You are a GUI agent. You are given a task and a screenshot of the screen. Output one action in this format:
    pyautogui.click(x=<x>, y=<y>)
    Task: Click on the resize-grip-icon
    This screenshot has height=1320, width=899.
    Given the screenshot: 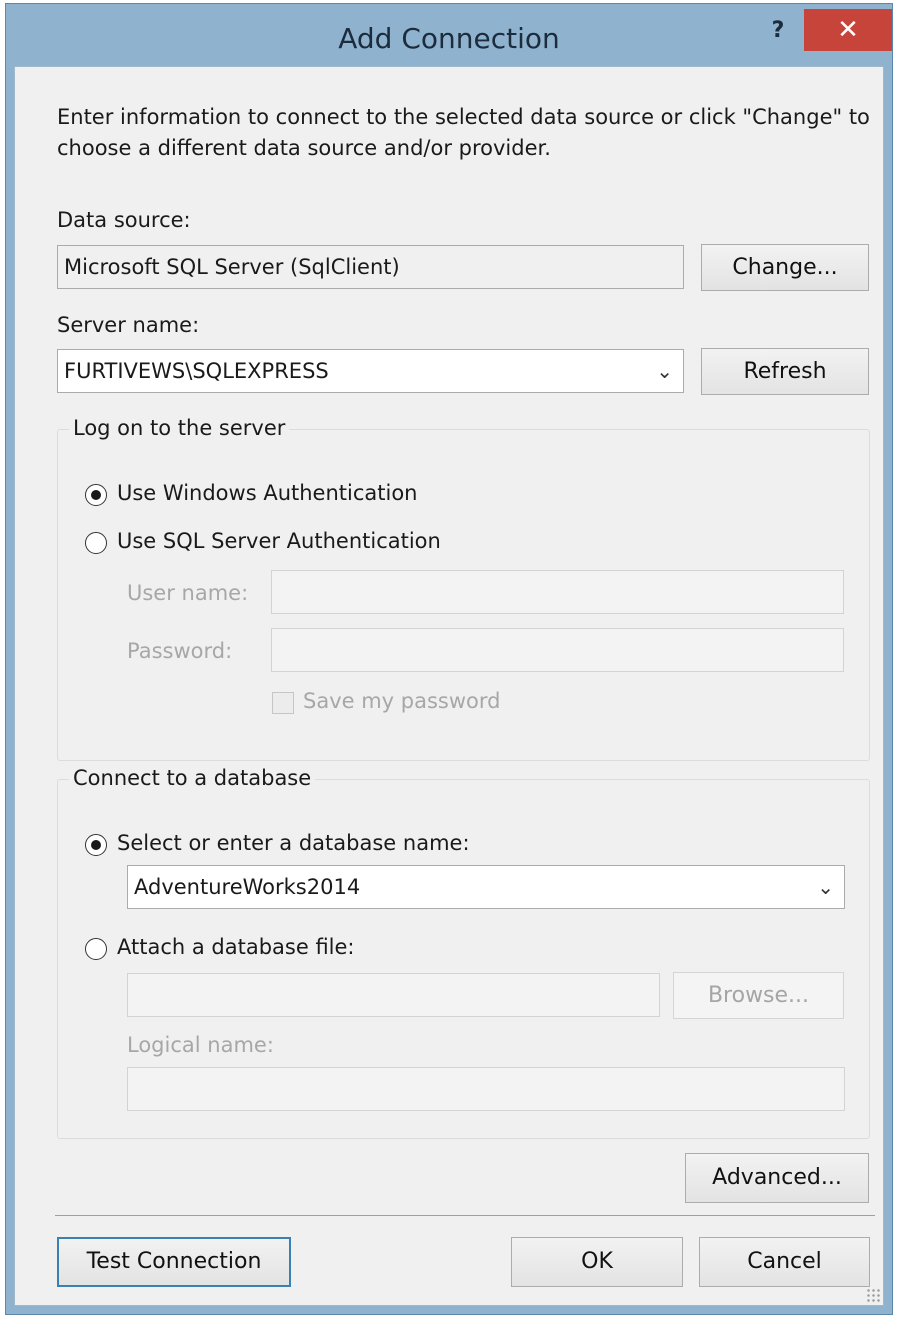 What is the action you would take?
    pyautogui.click(x=873, y=1295)
    